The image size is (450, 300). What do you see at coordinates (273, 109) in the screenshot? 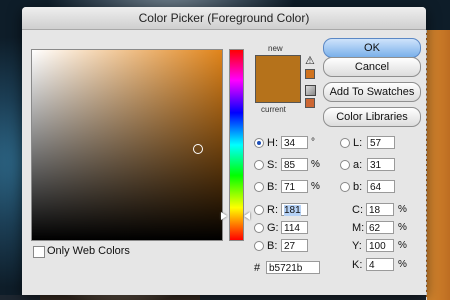
I see `current-color-label: current` at bounding box center [273, 109].